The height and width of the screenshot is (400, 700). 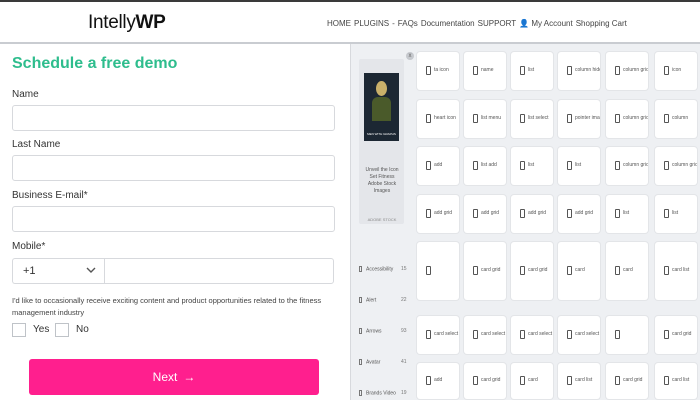 What do you see at coordinates (50, 195) in the screenshot?
I see `email-label: Business E-mail*` at bounding box center [50, 195].